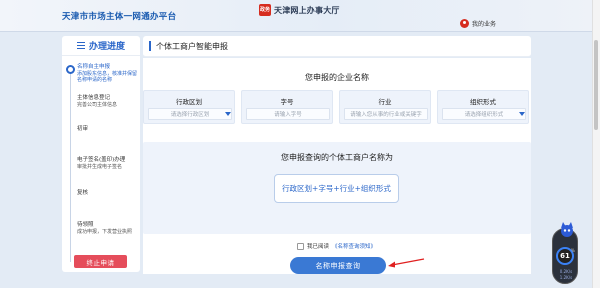  I want to click on field-label: 组织形式, so click(483, 102).